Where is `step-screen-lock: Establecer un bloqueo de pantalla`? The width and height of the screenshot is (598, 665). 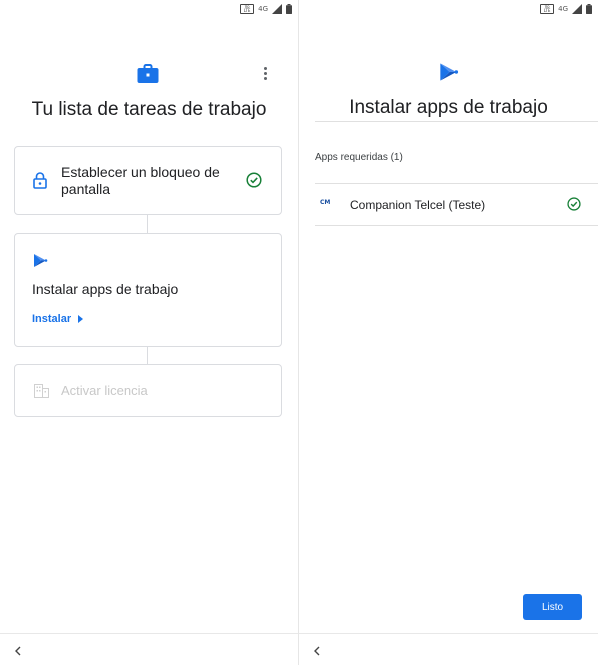 step-screen-lock: Establecer un bloqueo de pantalla is located at coordinates (148, 180).